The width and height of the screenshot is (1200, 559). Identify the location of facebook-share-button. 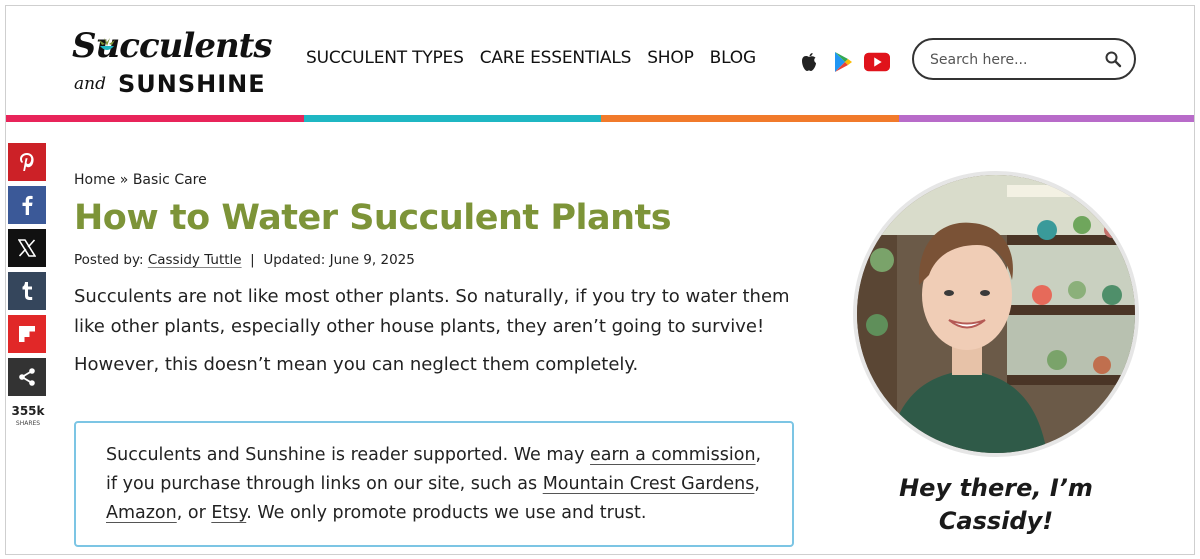
(27, 205).